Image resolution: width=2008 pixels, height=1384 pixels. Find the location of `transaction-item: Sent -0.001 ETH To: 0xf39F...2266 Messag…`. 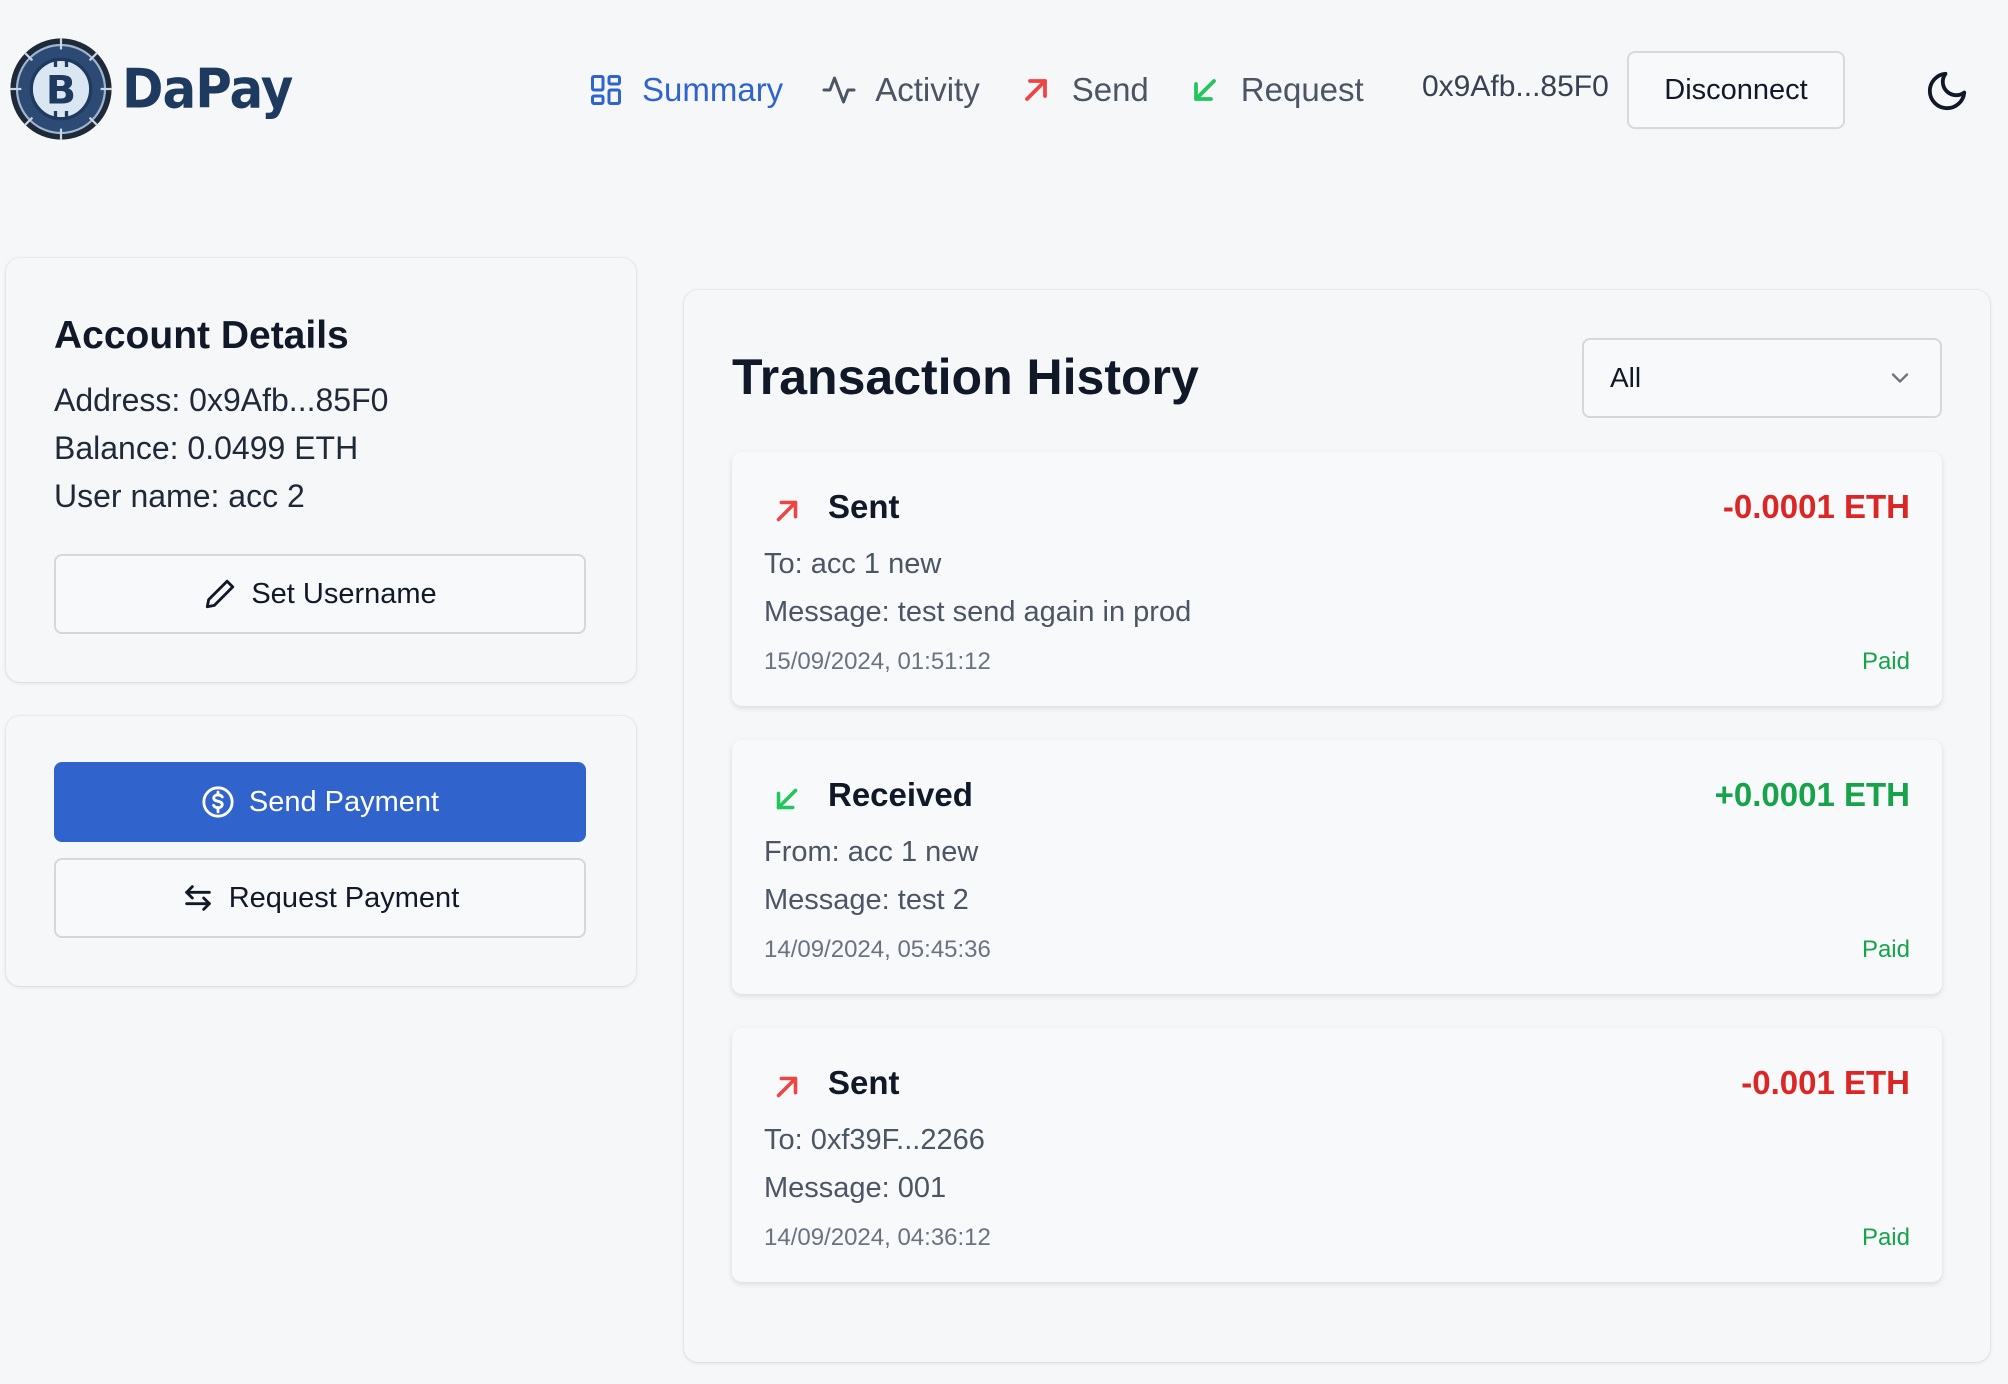

transaction-item: Sent -0.001 ETH To: 0xf39F...2266 Messag… is located at coordinates (1337, 1155).